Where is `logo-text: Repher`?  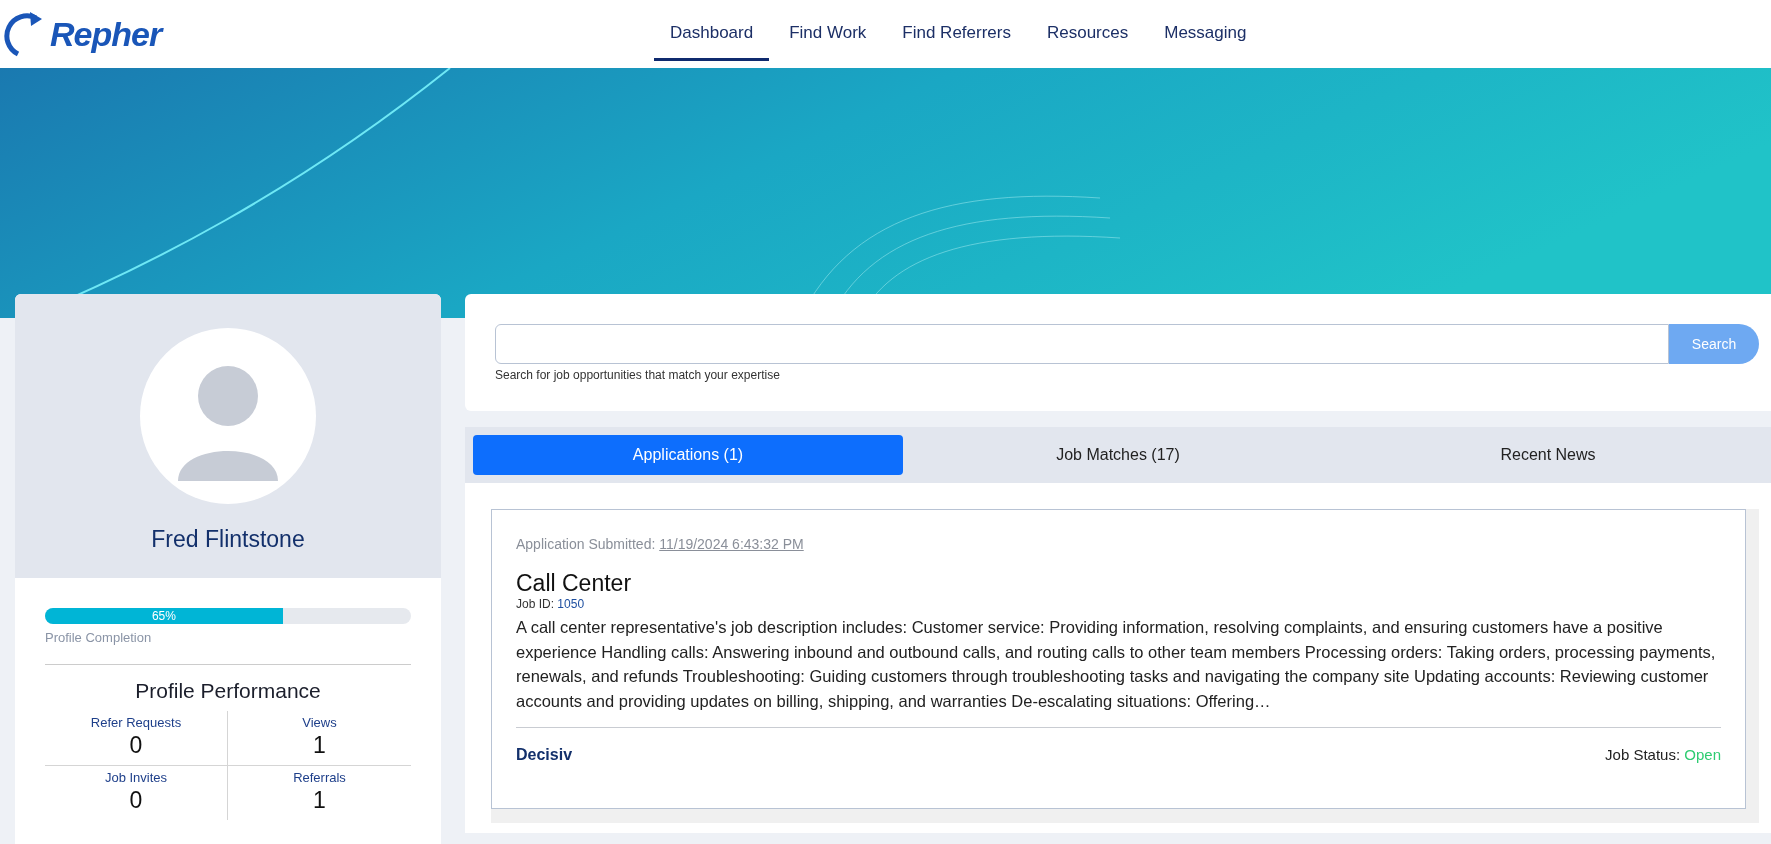
logo-text: Repher is located at coordinates (106, 34).